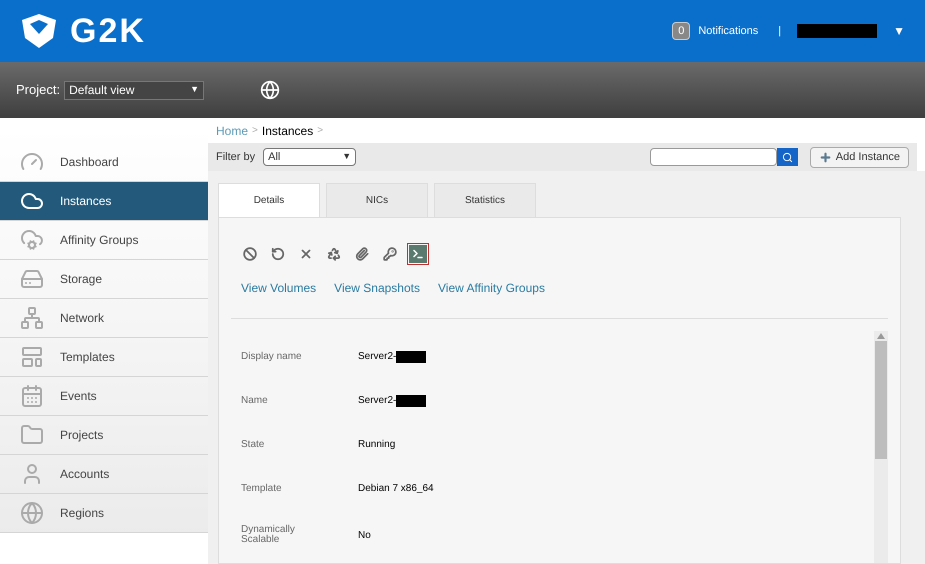 Image resolution: width=925 pixels, height=564 pixels. Describe the element at coordinates (681, 31) in the screenshot. I see `notification-count: 0` at that location.